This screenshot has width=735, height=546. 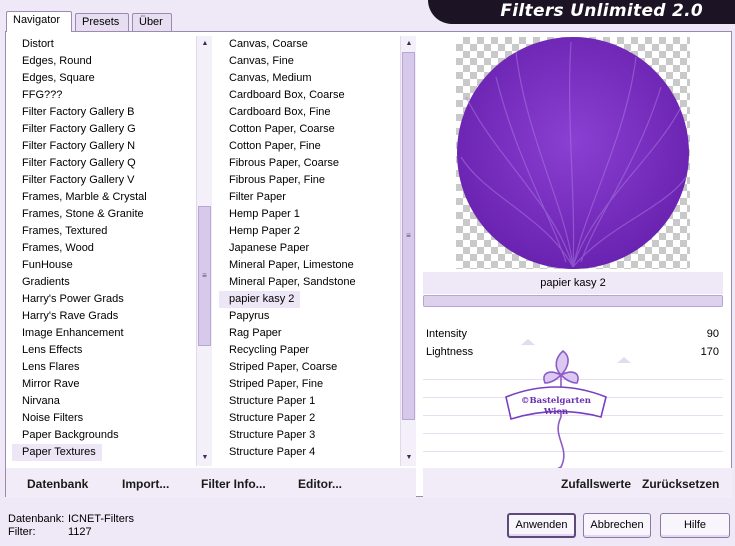 I want to click on list-item: Striped Paper, Fine, so click(x=309, y=384).